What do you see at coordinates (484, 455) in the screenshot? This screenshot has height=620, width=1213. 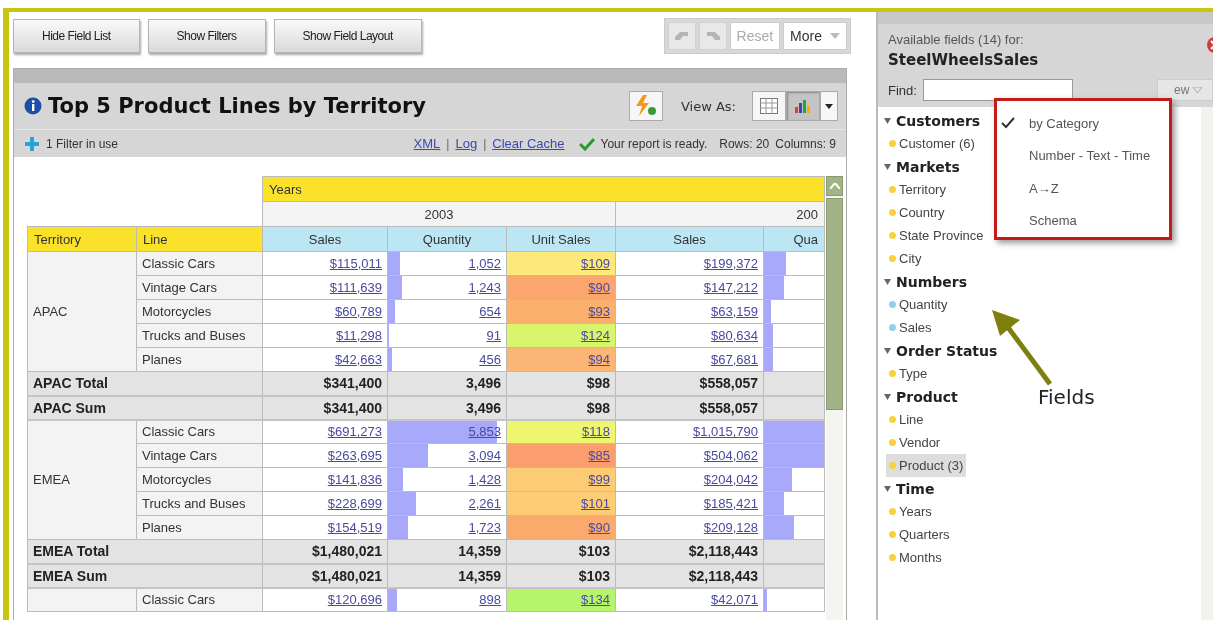 I see `table-link: 3,094` at bounding box center [484, 455].